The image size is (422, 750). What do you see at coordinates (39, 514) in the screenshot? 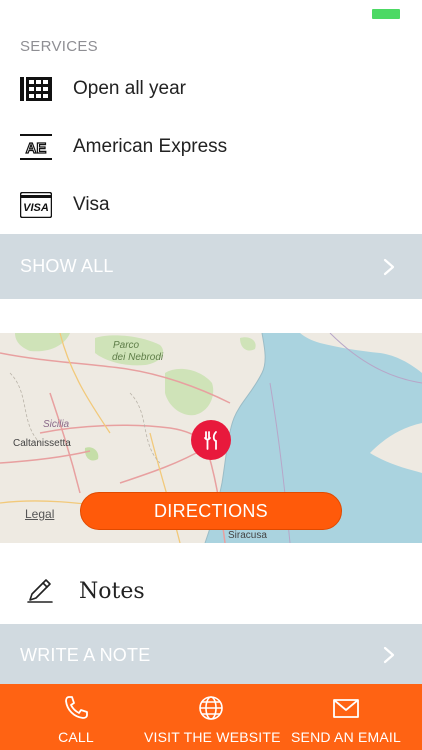
I see `map-legal-link: Legal` at bounding box center [39, 514].